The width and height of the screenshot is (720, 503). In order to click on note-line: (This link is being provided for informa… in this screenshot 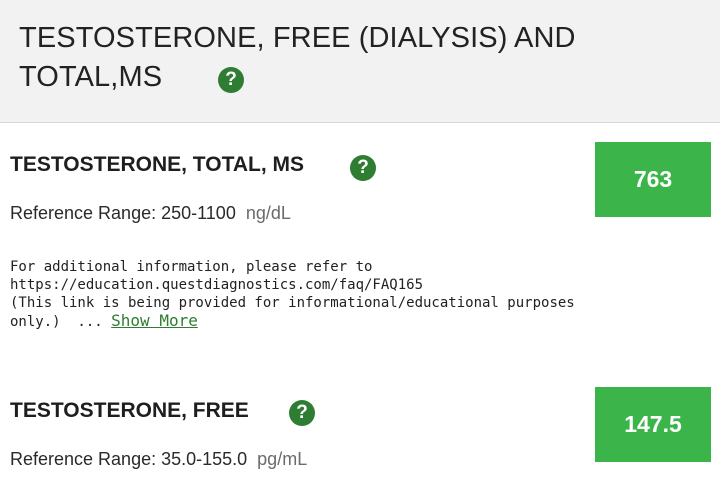, I will do `click(292, 303)`.